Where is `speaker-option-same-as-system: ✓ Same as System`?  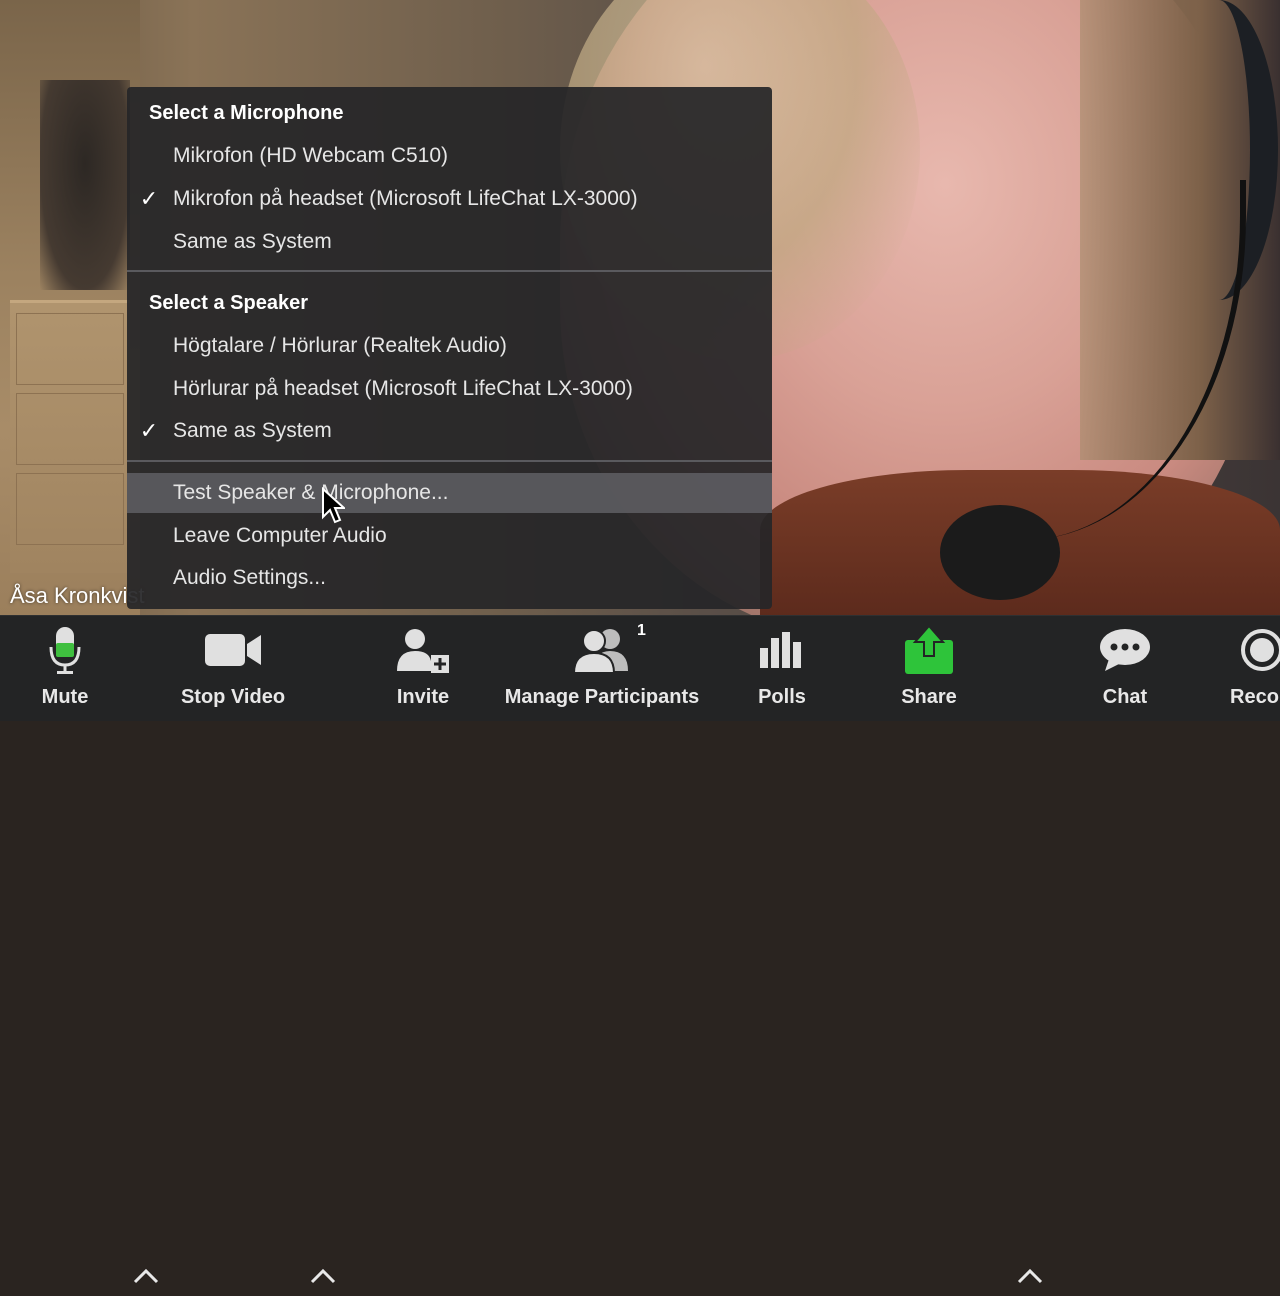
speaker-option-same-as-system: ✓ Same as System is located at coordinates (449, 431).